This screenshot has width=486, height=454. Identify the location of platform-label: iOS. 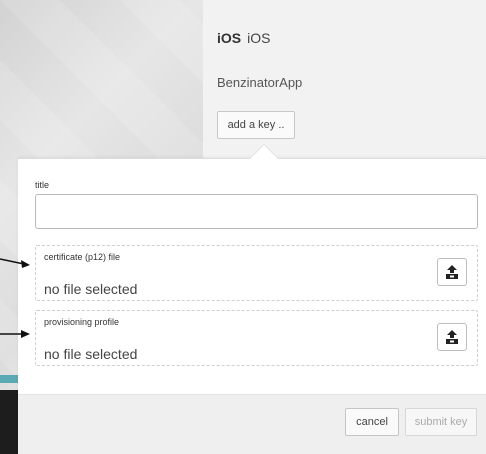
(229, 38).